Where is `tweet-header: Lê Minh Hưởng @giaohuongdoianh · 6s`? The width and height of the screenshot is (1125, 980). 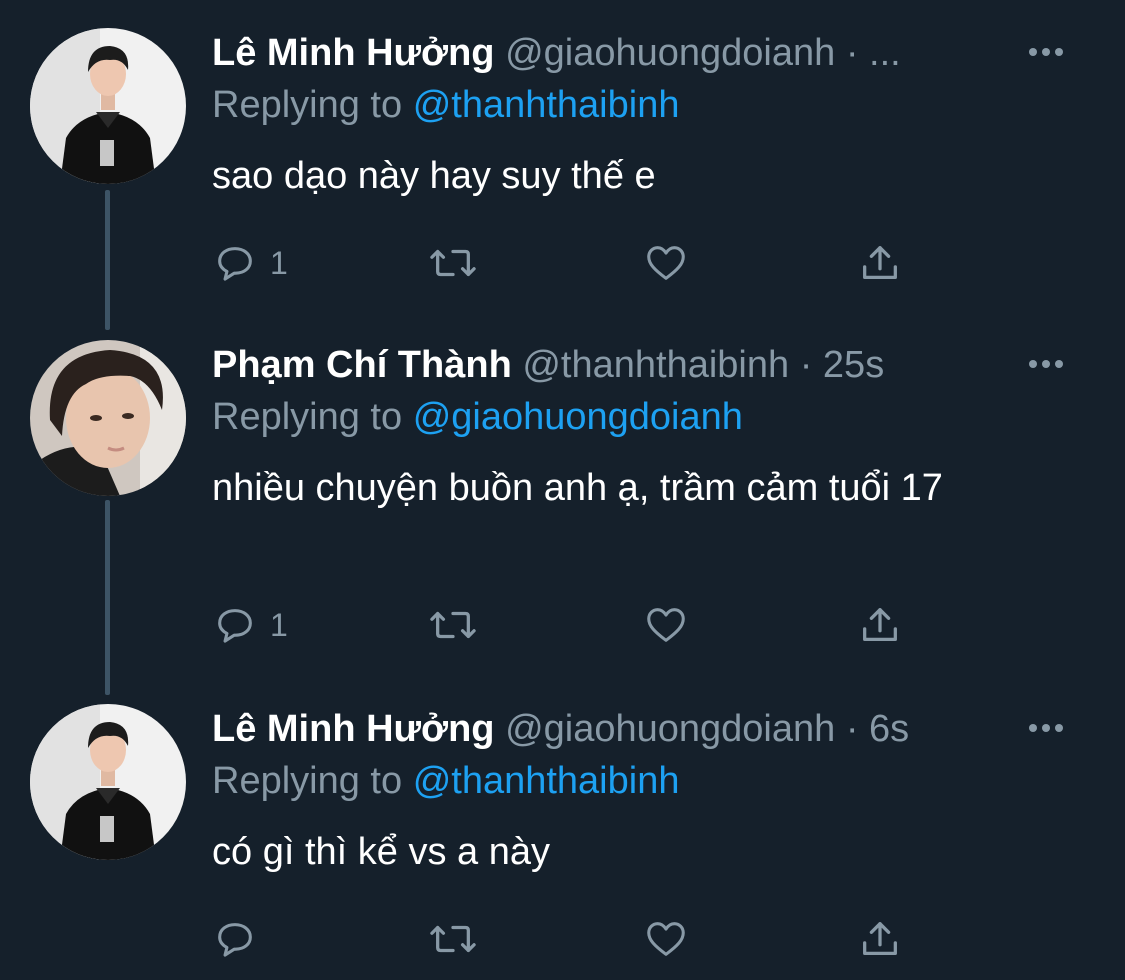
tweet-header: Lê Minh Hưởng @giaohuongdoianh · 6s is located at coordinates (560, 729).